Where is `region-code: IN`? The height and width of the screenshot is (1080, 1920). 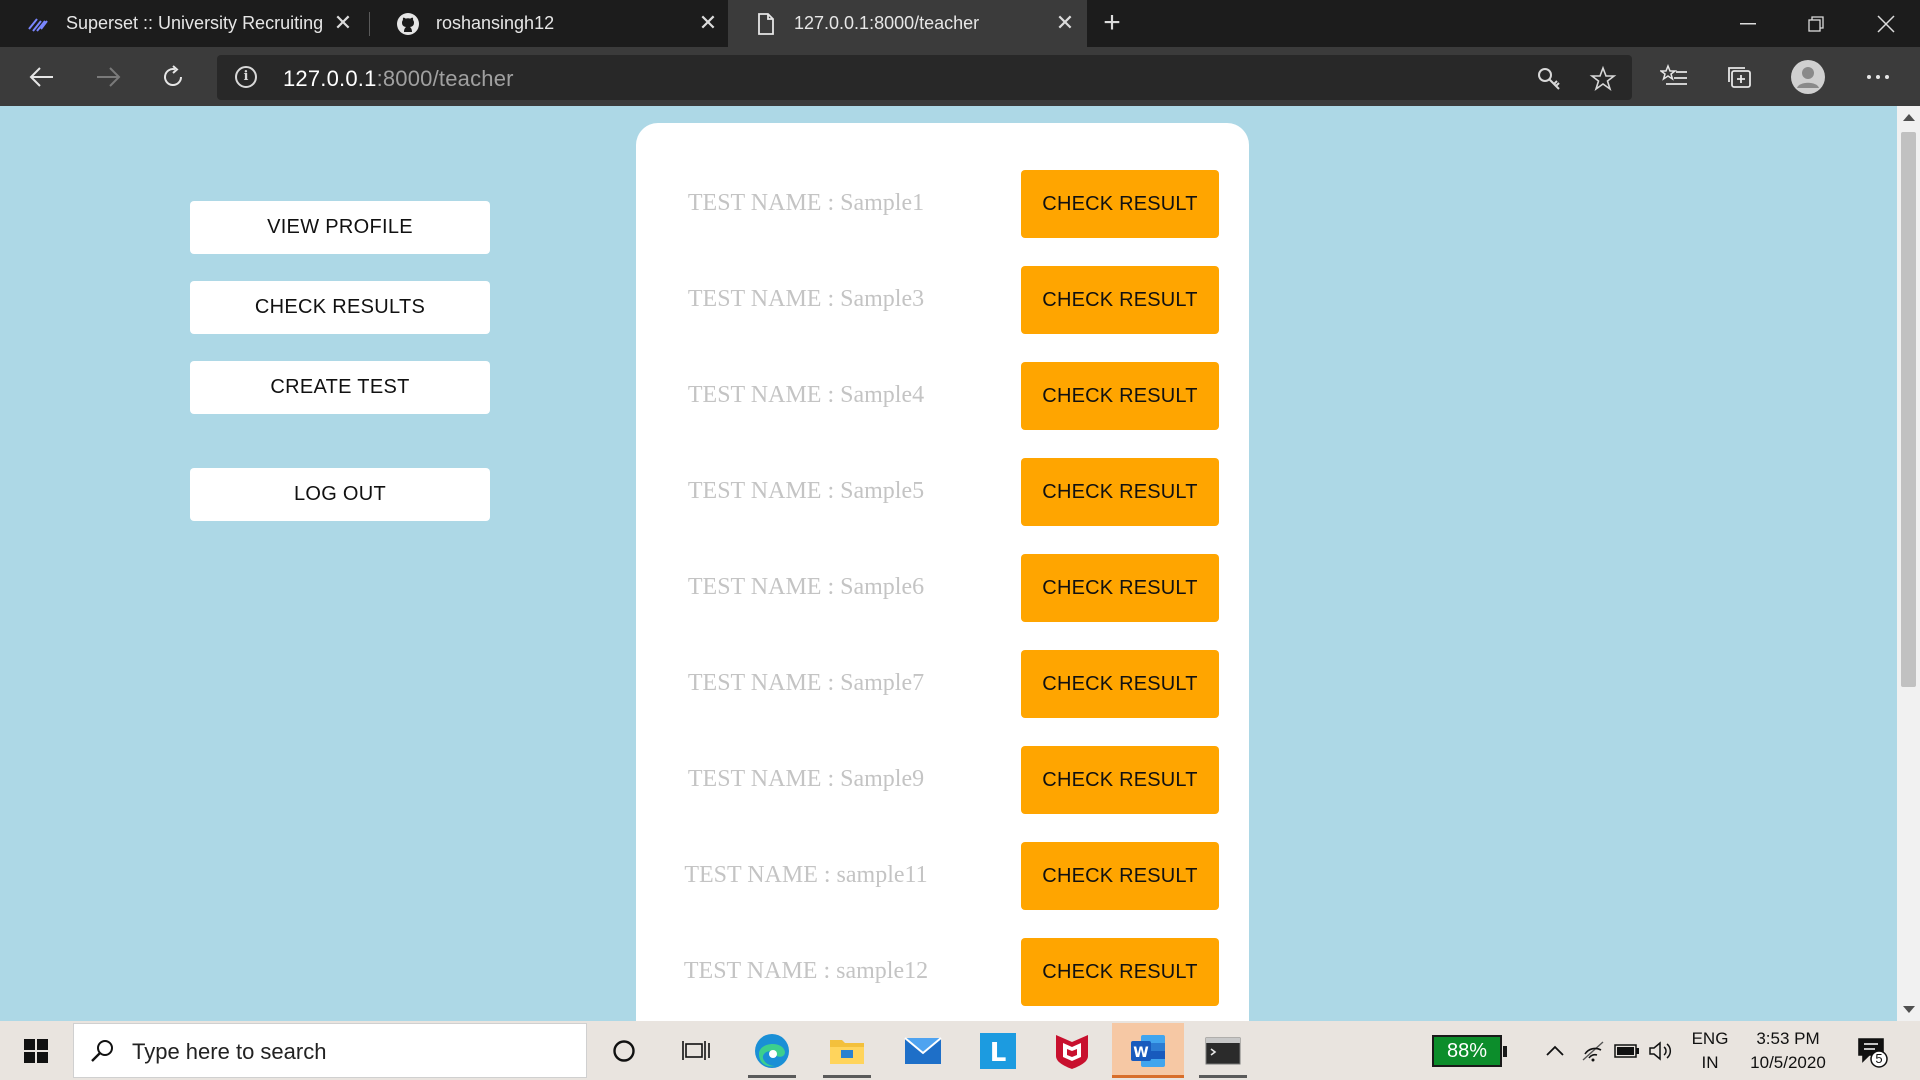 region-code: IN is located at coordinates (1710, 1062).